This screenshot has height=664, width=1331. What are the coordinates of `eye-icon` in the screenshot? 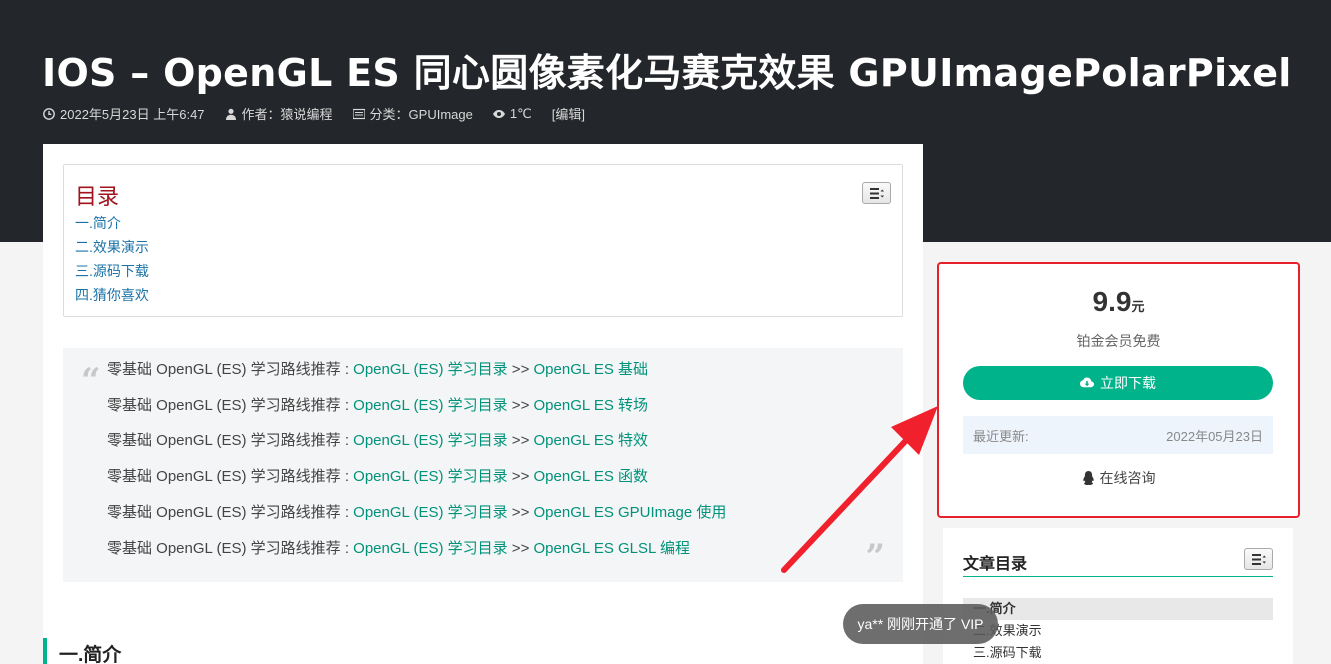 It's located at (498, 113).